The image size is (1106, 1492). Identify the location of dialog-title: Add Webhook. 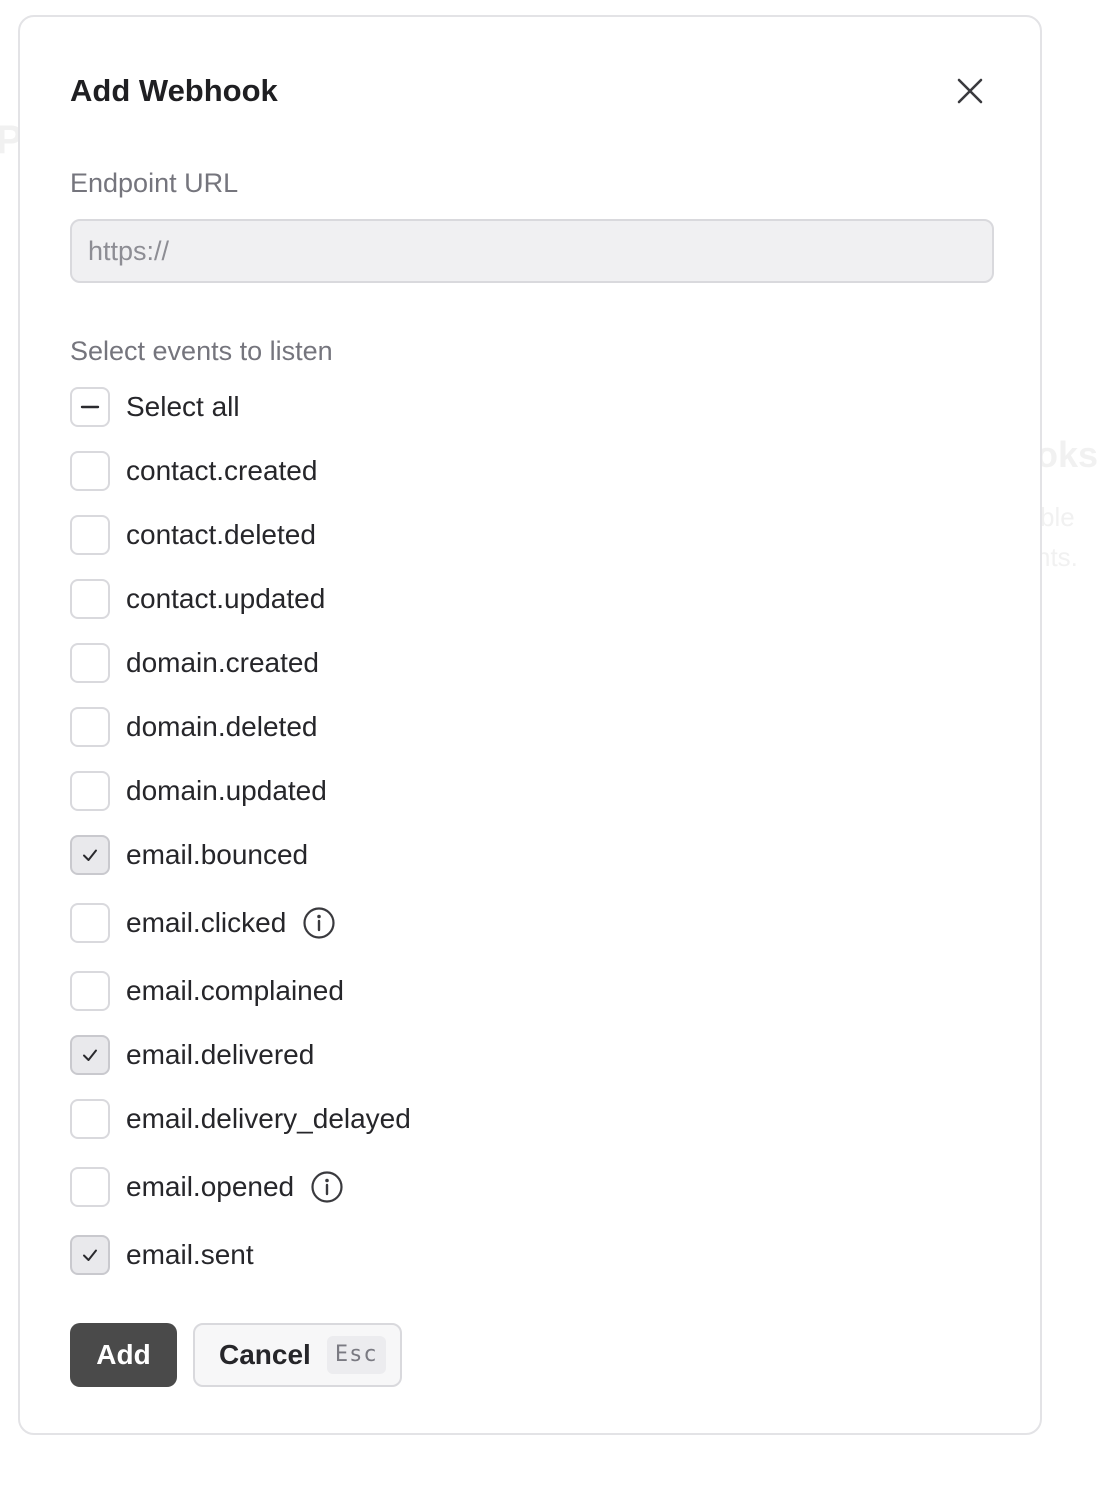
(174, 90).